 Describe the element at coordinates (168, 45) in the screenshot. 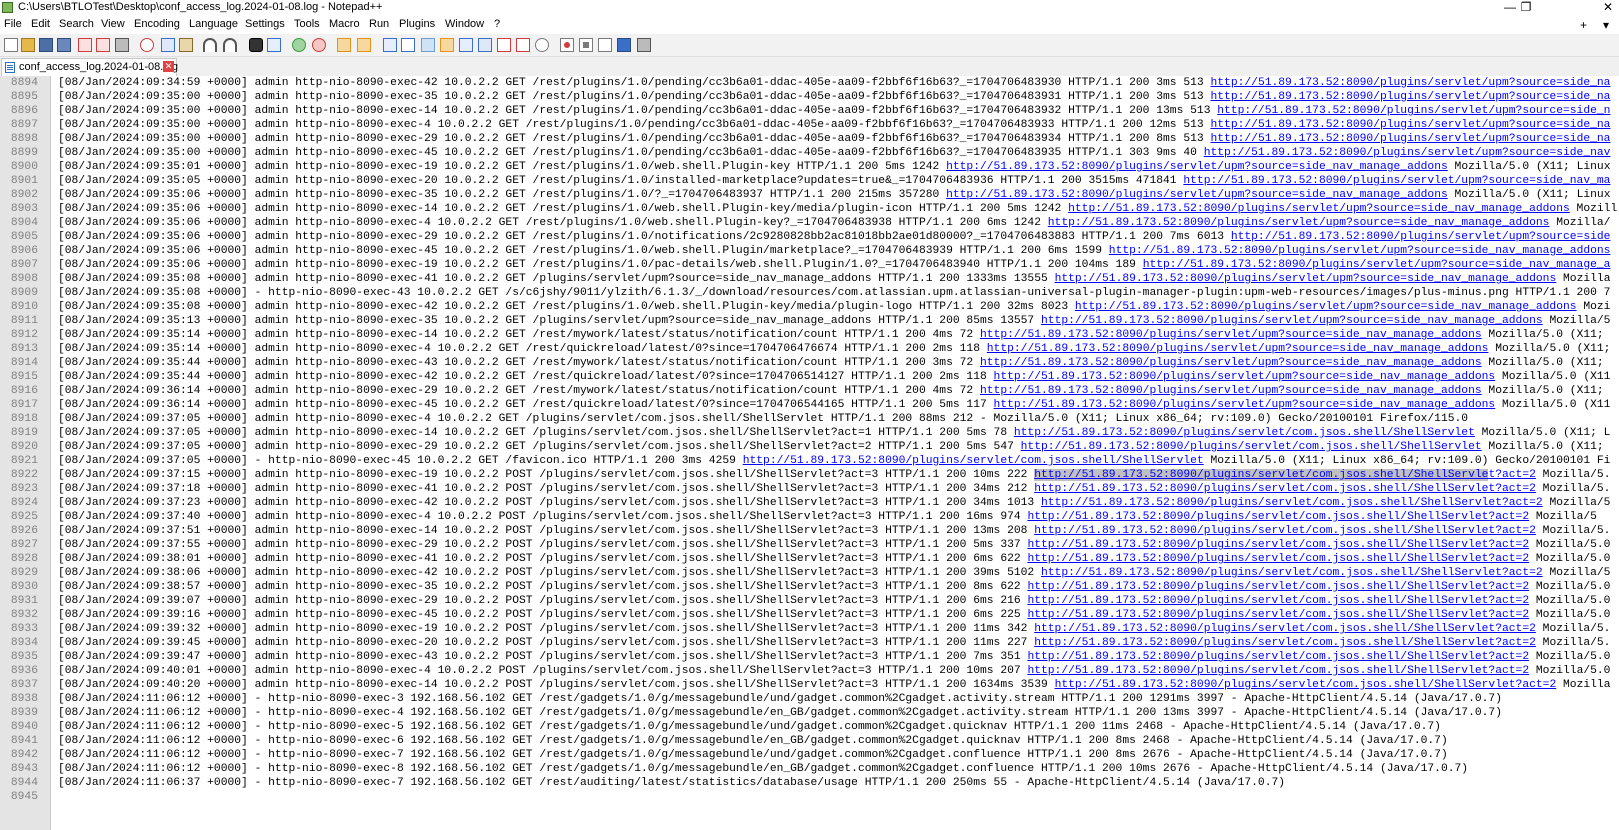

I see `copy-icon` at that location.